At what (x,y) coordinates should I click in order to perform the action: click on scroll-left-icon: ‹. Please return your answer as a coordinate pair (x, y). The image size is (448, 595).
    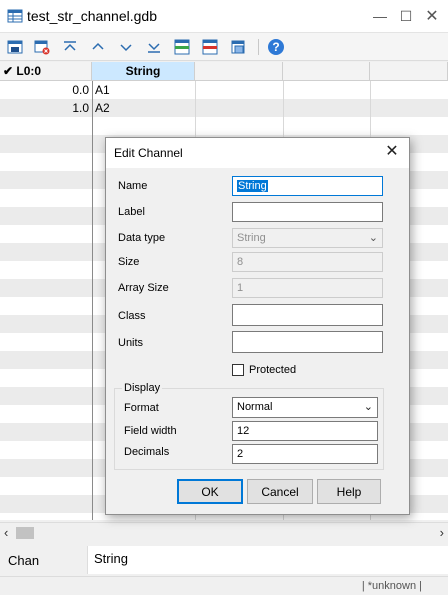
    Looking at the image, I should click on (6, 532).